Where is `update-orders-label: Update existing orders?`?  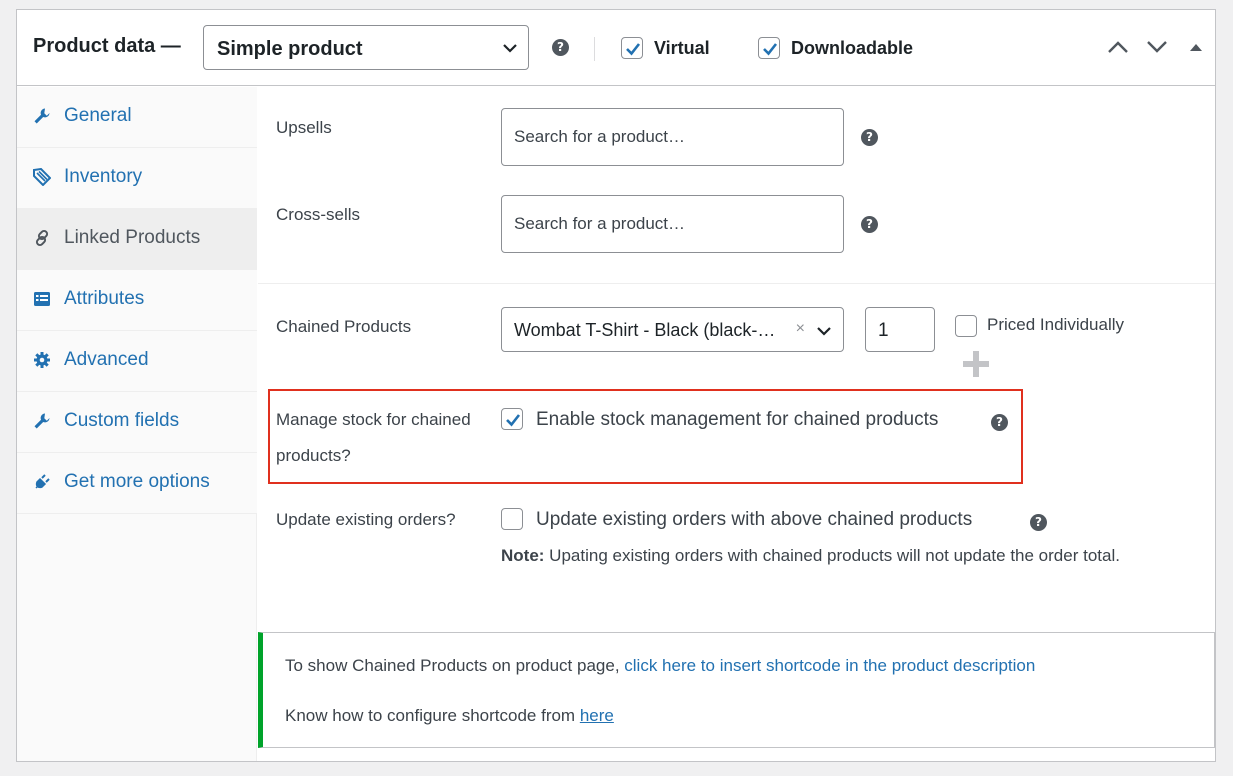 update-orders-label: Update existing orders? is located at coordinates (366, 519).